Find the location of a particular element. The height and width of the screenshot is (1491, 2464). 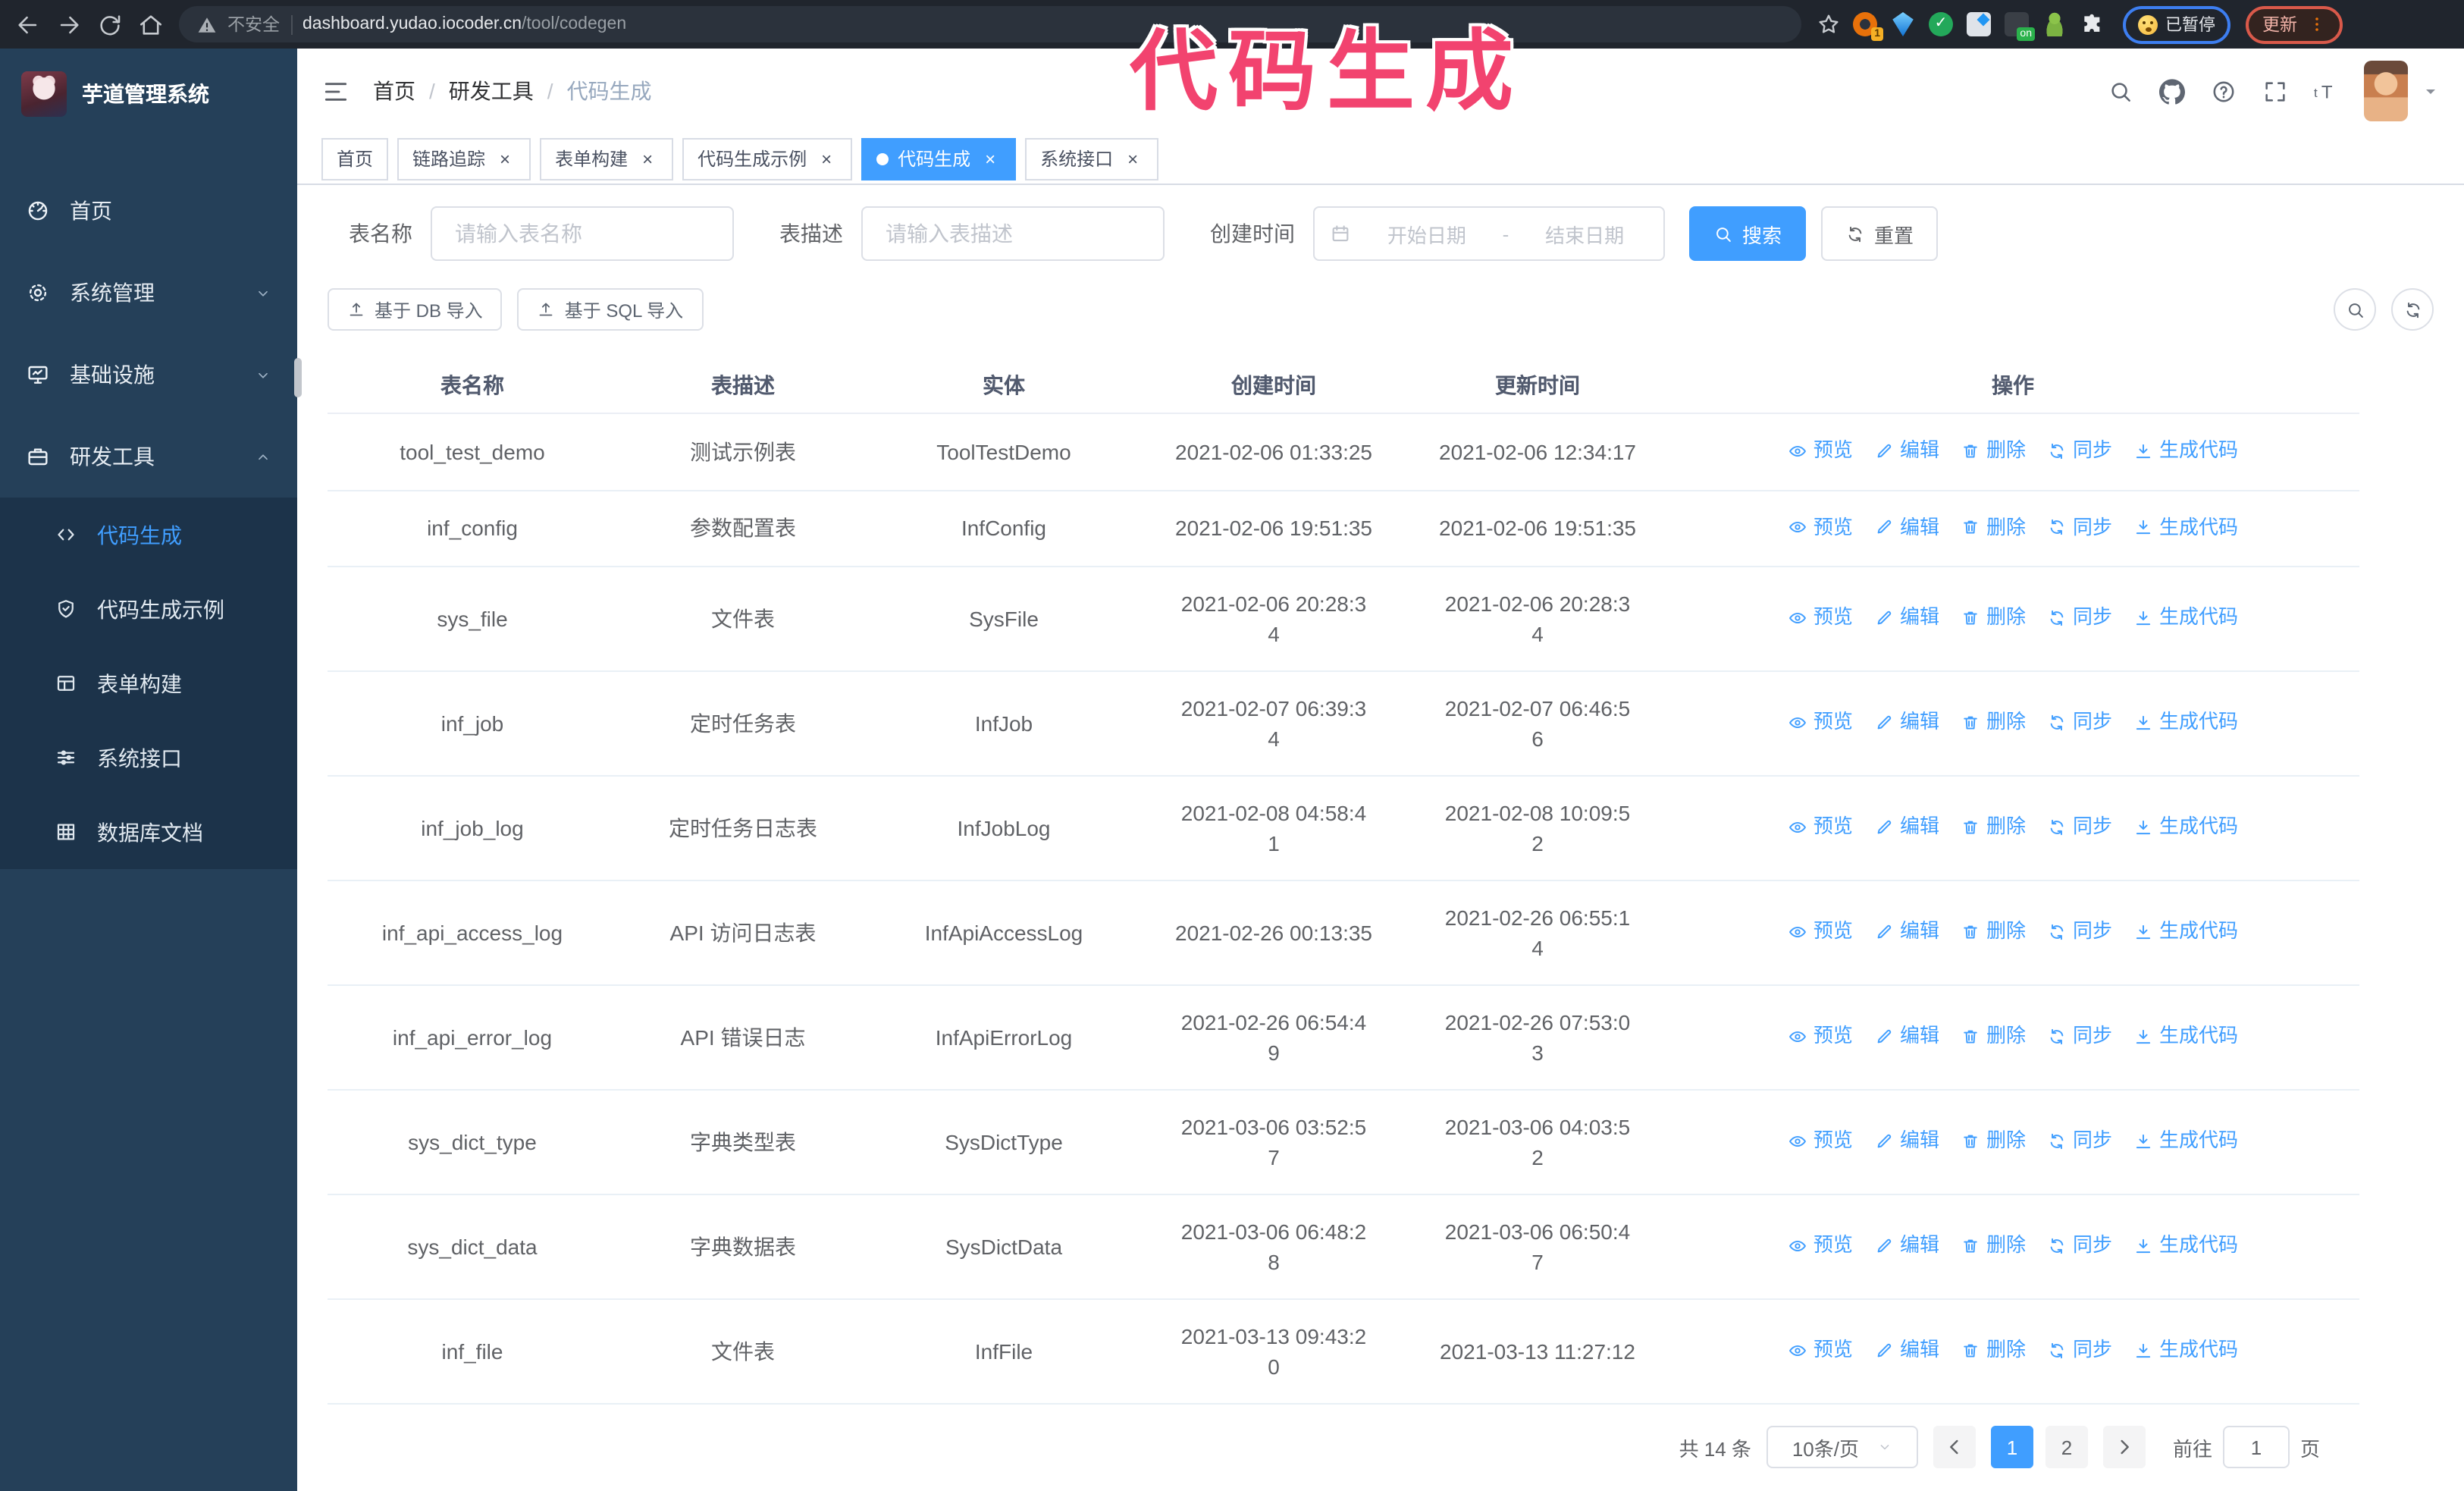

dark-on-icon: on is located at coordinates (2020, 26).